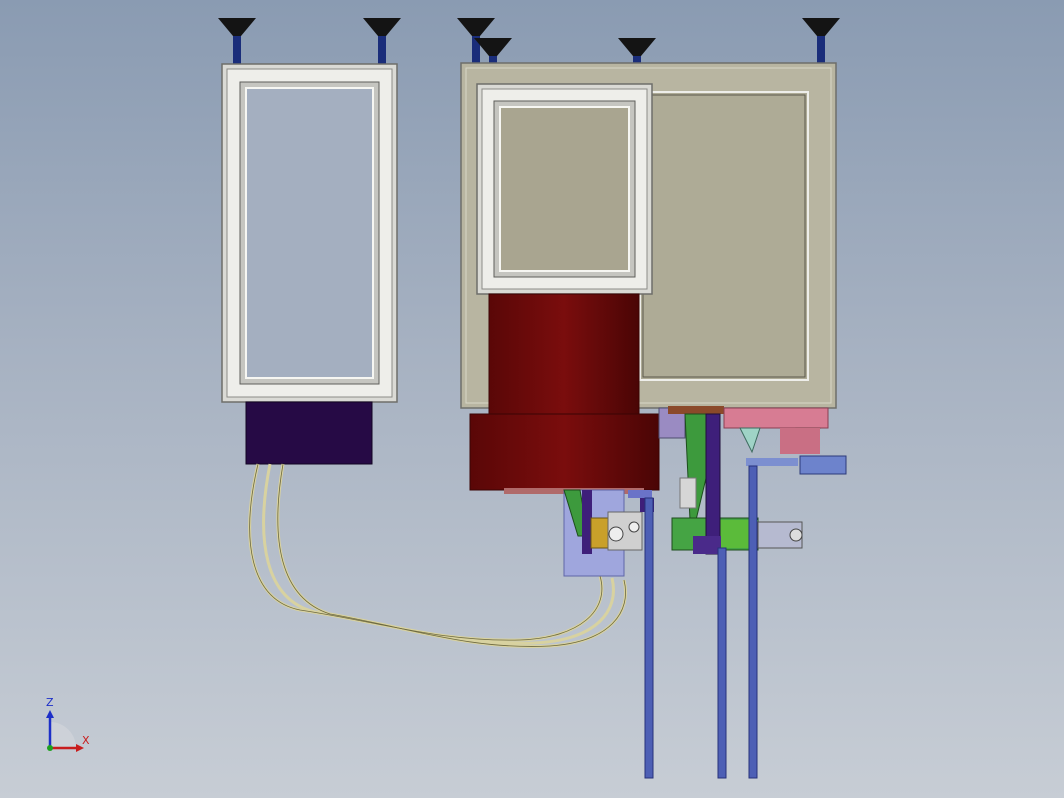 The image size is (1064, 798). I want to click on x-axis-label: X, so click(86, 740).